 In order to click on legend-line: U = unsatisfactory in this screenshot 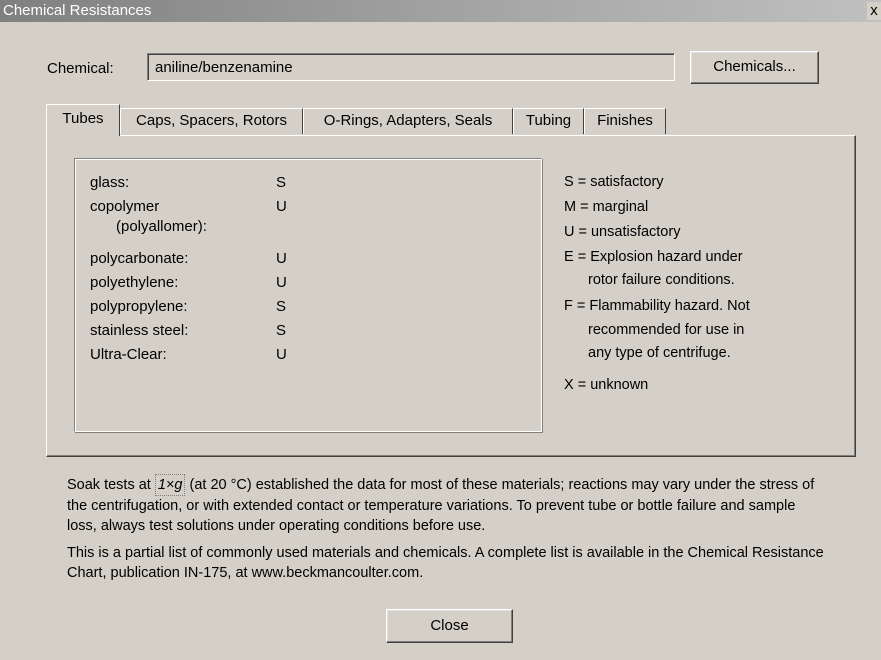, I will do `click(622, 232)`.